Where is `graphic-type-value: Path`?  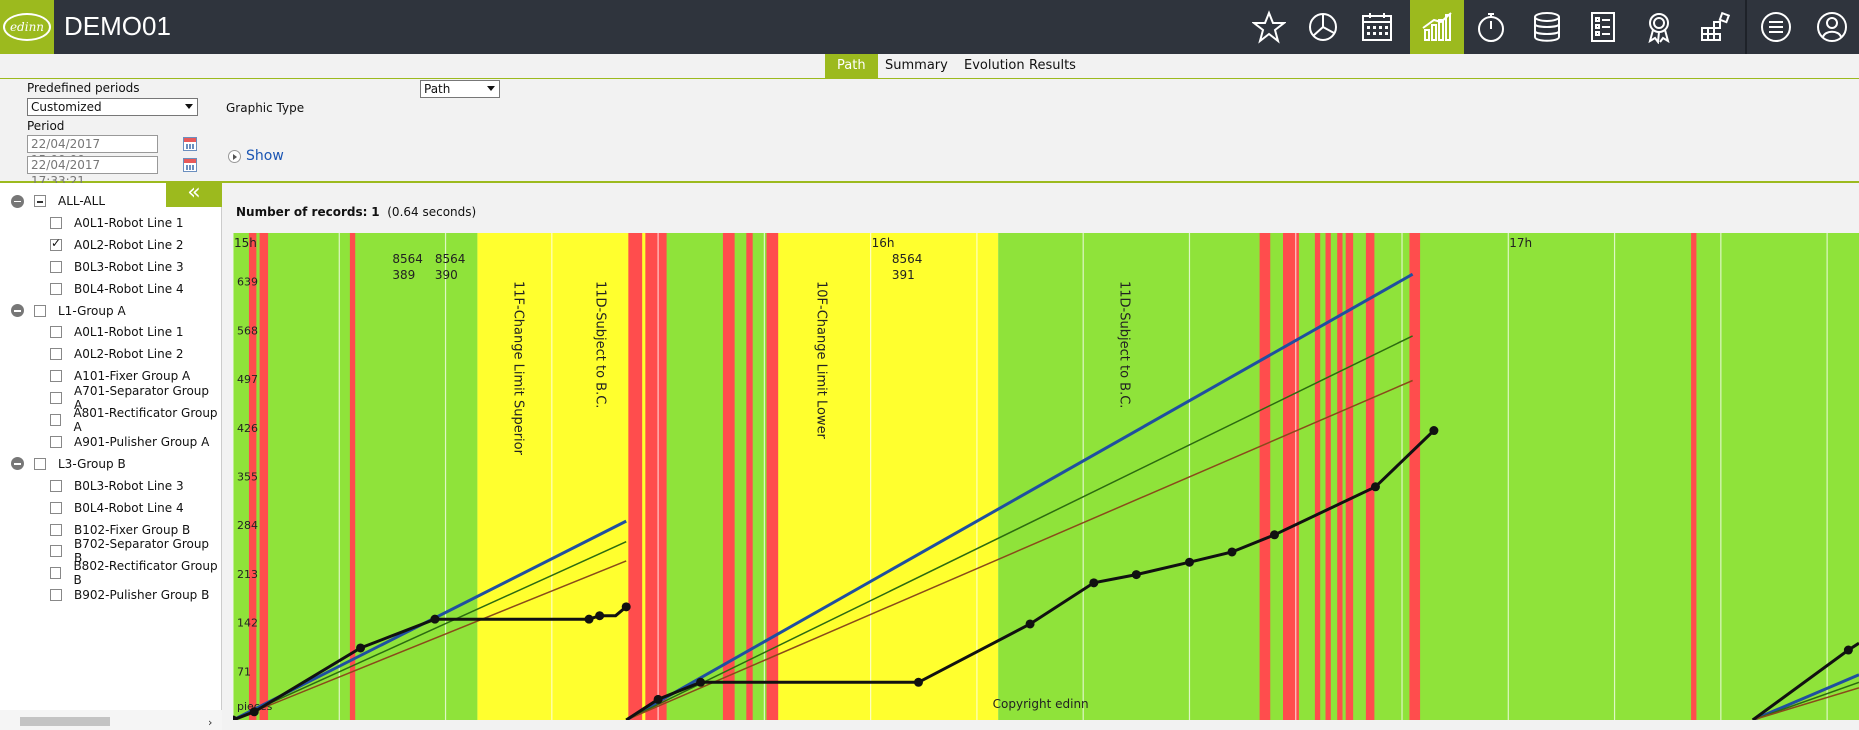 graphic-type-value: Path is located at coordinates (437, 89).